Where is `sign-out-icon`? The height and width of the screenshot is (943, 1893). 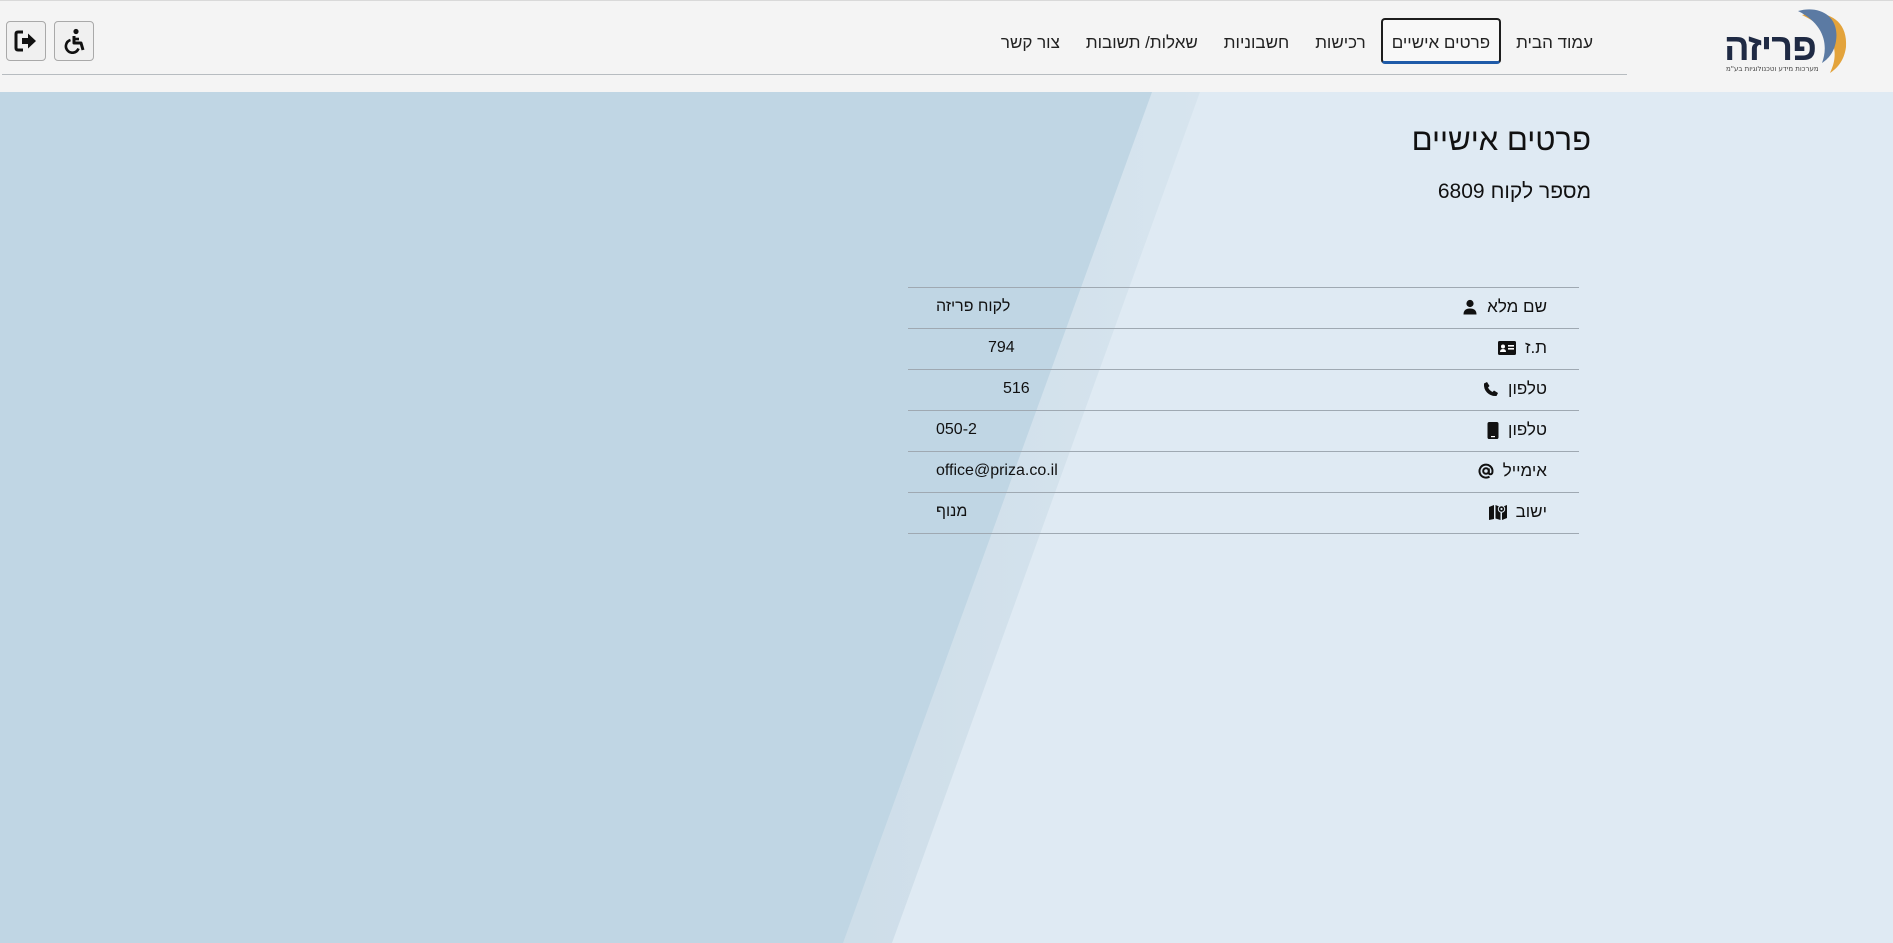 sign-out-icon is located at coordinates (25, 41).